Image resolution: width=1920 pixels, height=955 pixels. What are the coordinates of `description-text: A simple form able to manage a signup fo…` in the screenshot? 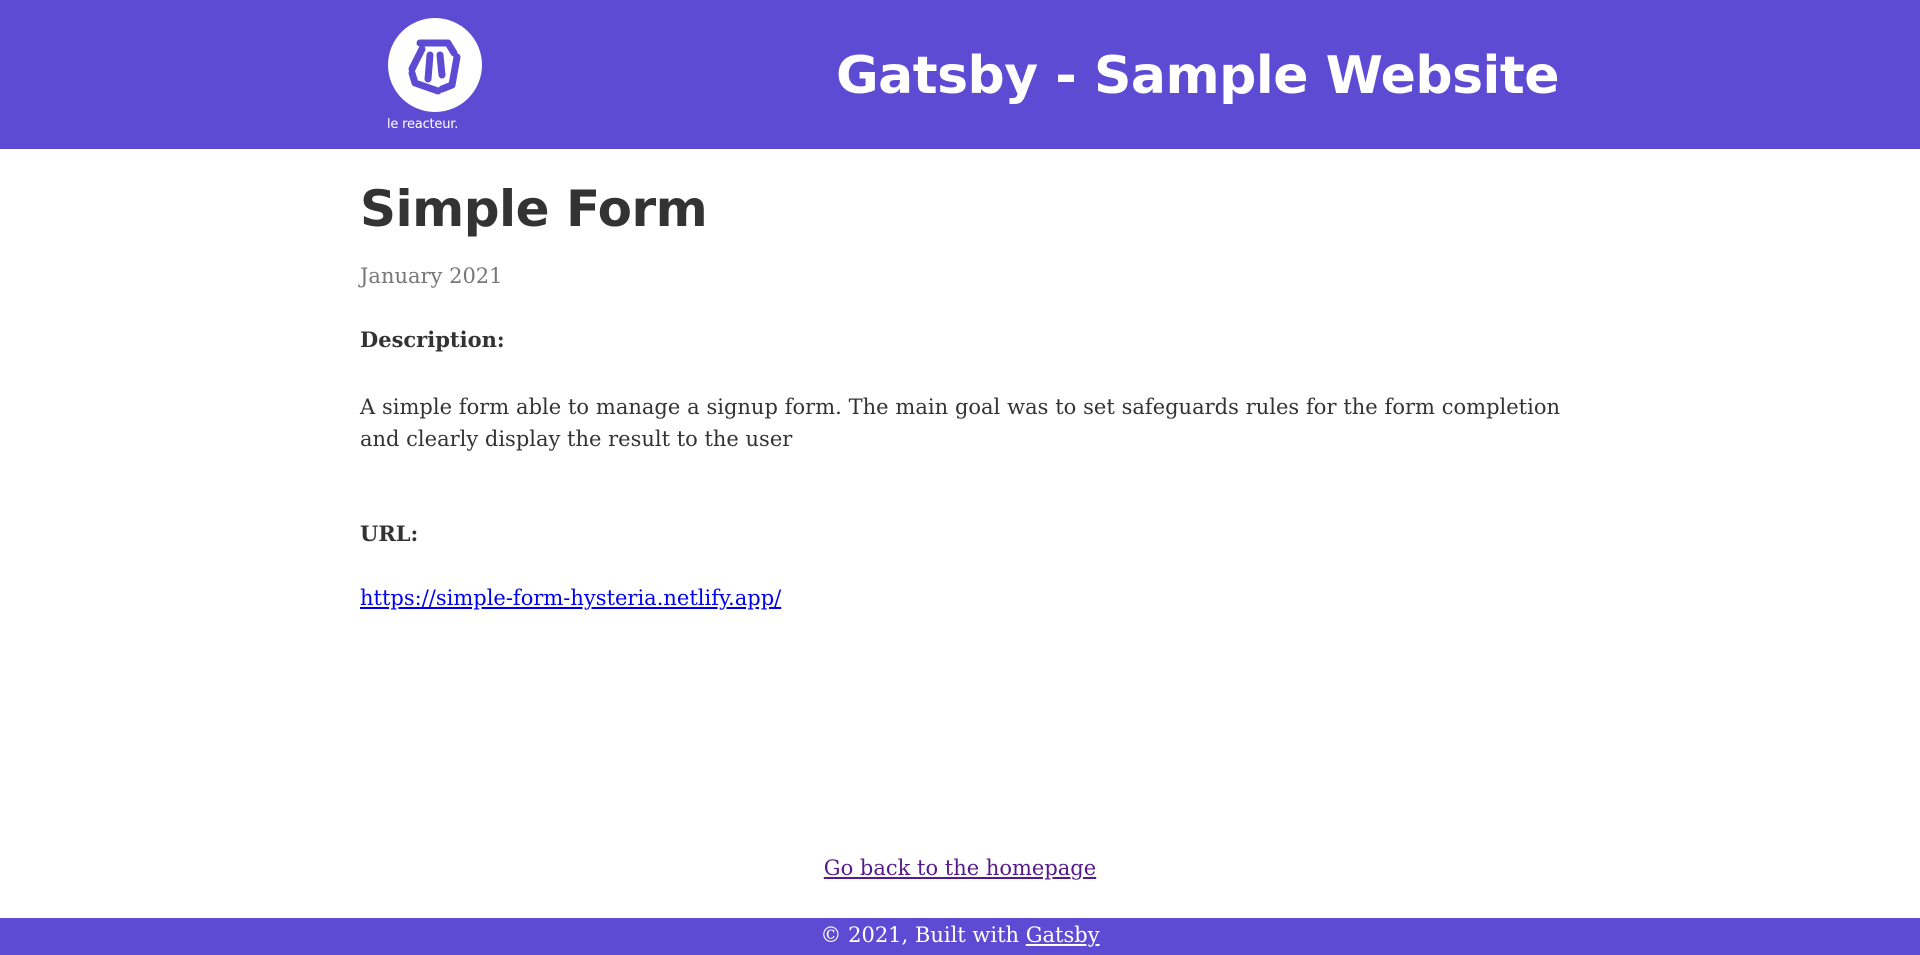 It's located at (960, 423).